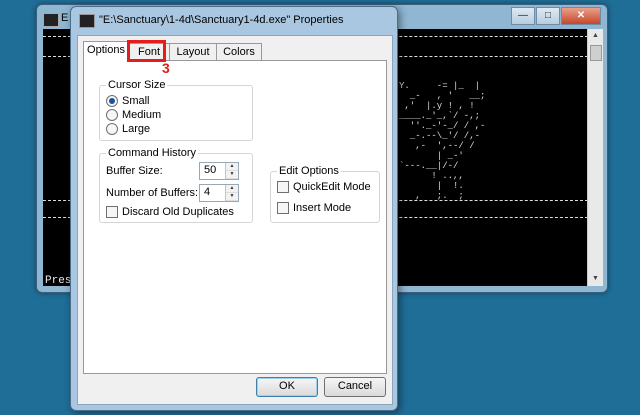 The width and height of the screenshot is (640, 415). I want to click on dialog-app-icon, so click(87, 21).